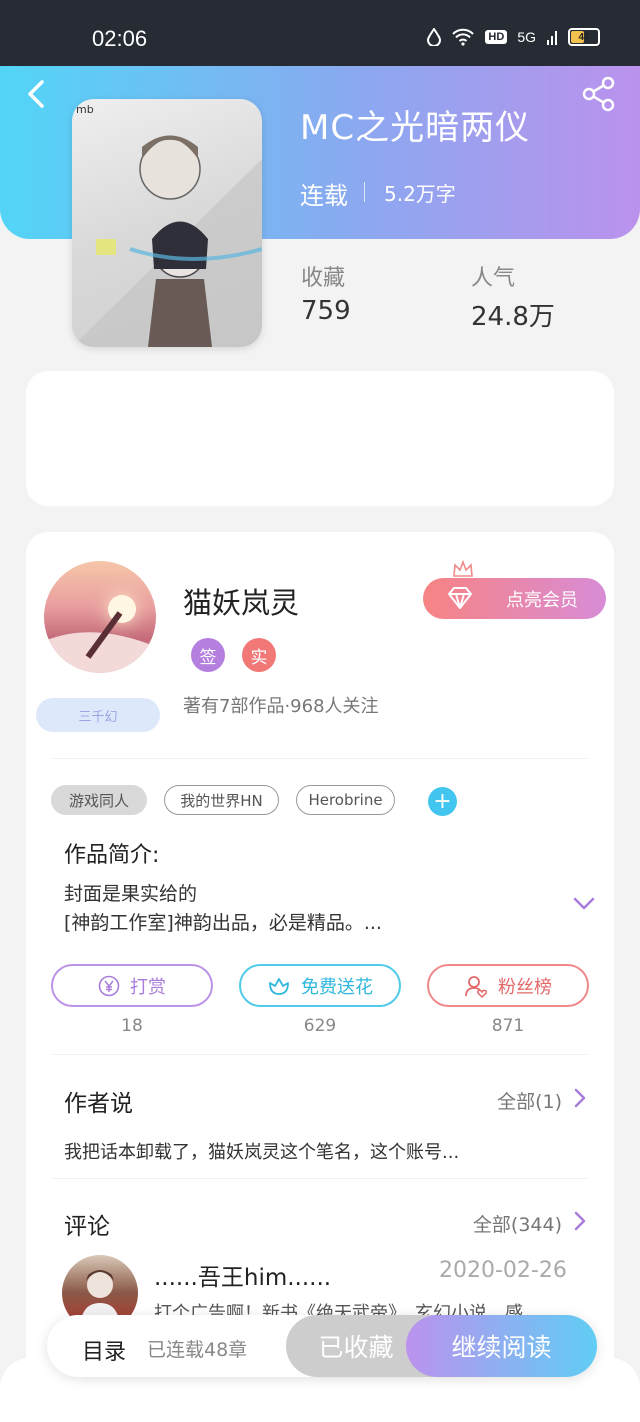 This screenshot has height=1422, width=640. I want to click on diamond-icon, so click(460, 598).